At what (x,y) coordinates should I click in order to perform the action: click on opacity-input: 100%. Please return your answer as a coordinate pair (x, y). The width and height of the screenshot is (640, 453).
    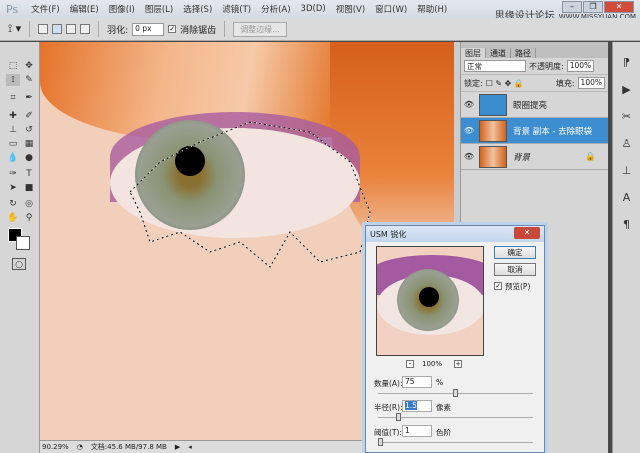
    Looking at the image, I should click on (580, 66).